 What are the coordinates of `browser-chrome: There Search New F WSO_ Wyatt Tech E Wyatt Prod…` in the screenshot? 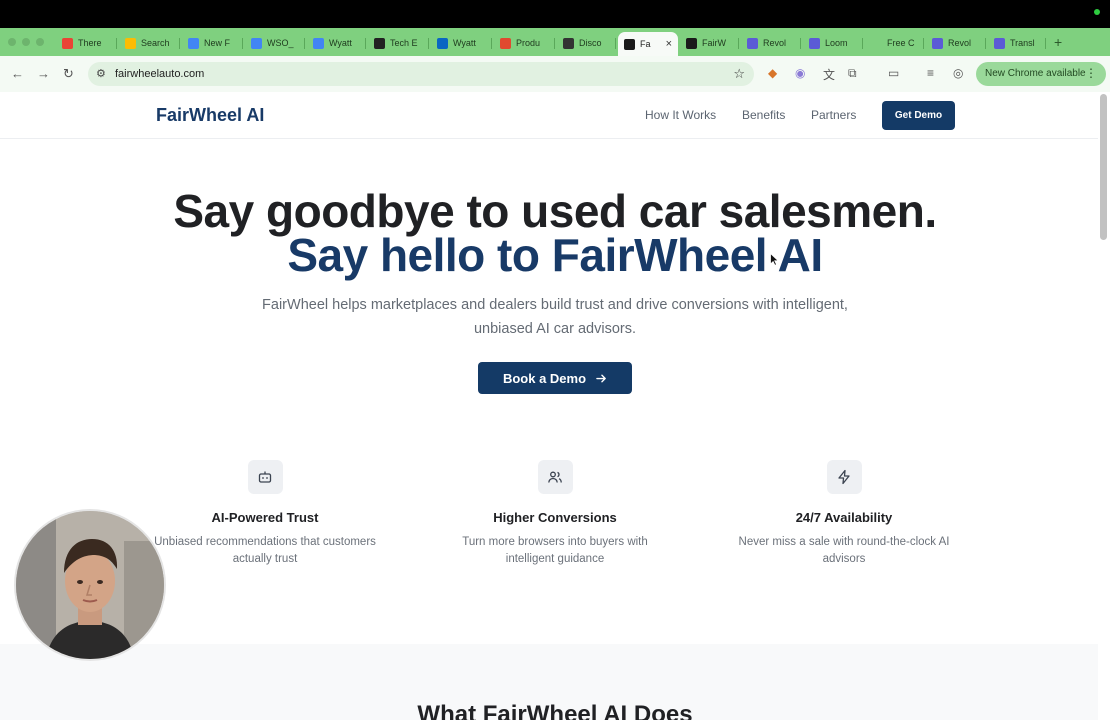 It's located at (555, 60).